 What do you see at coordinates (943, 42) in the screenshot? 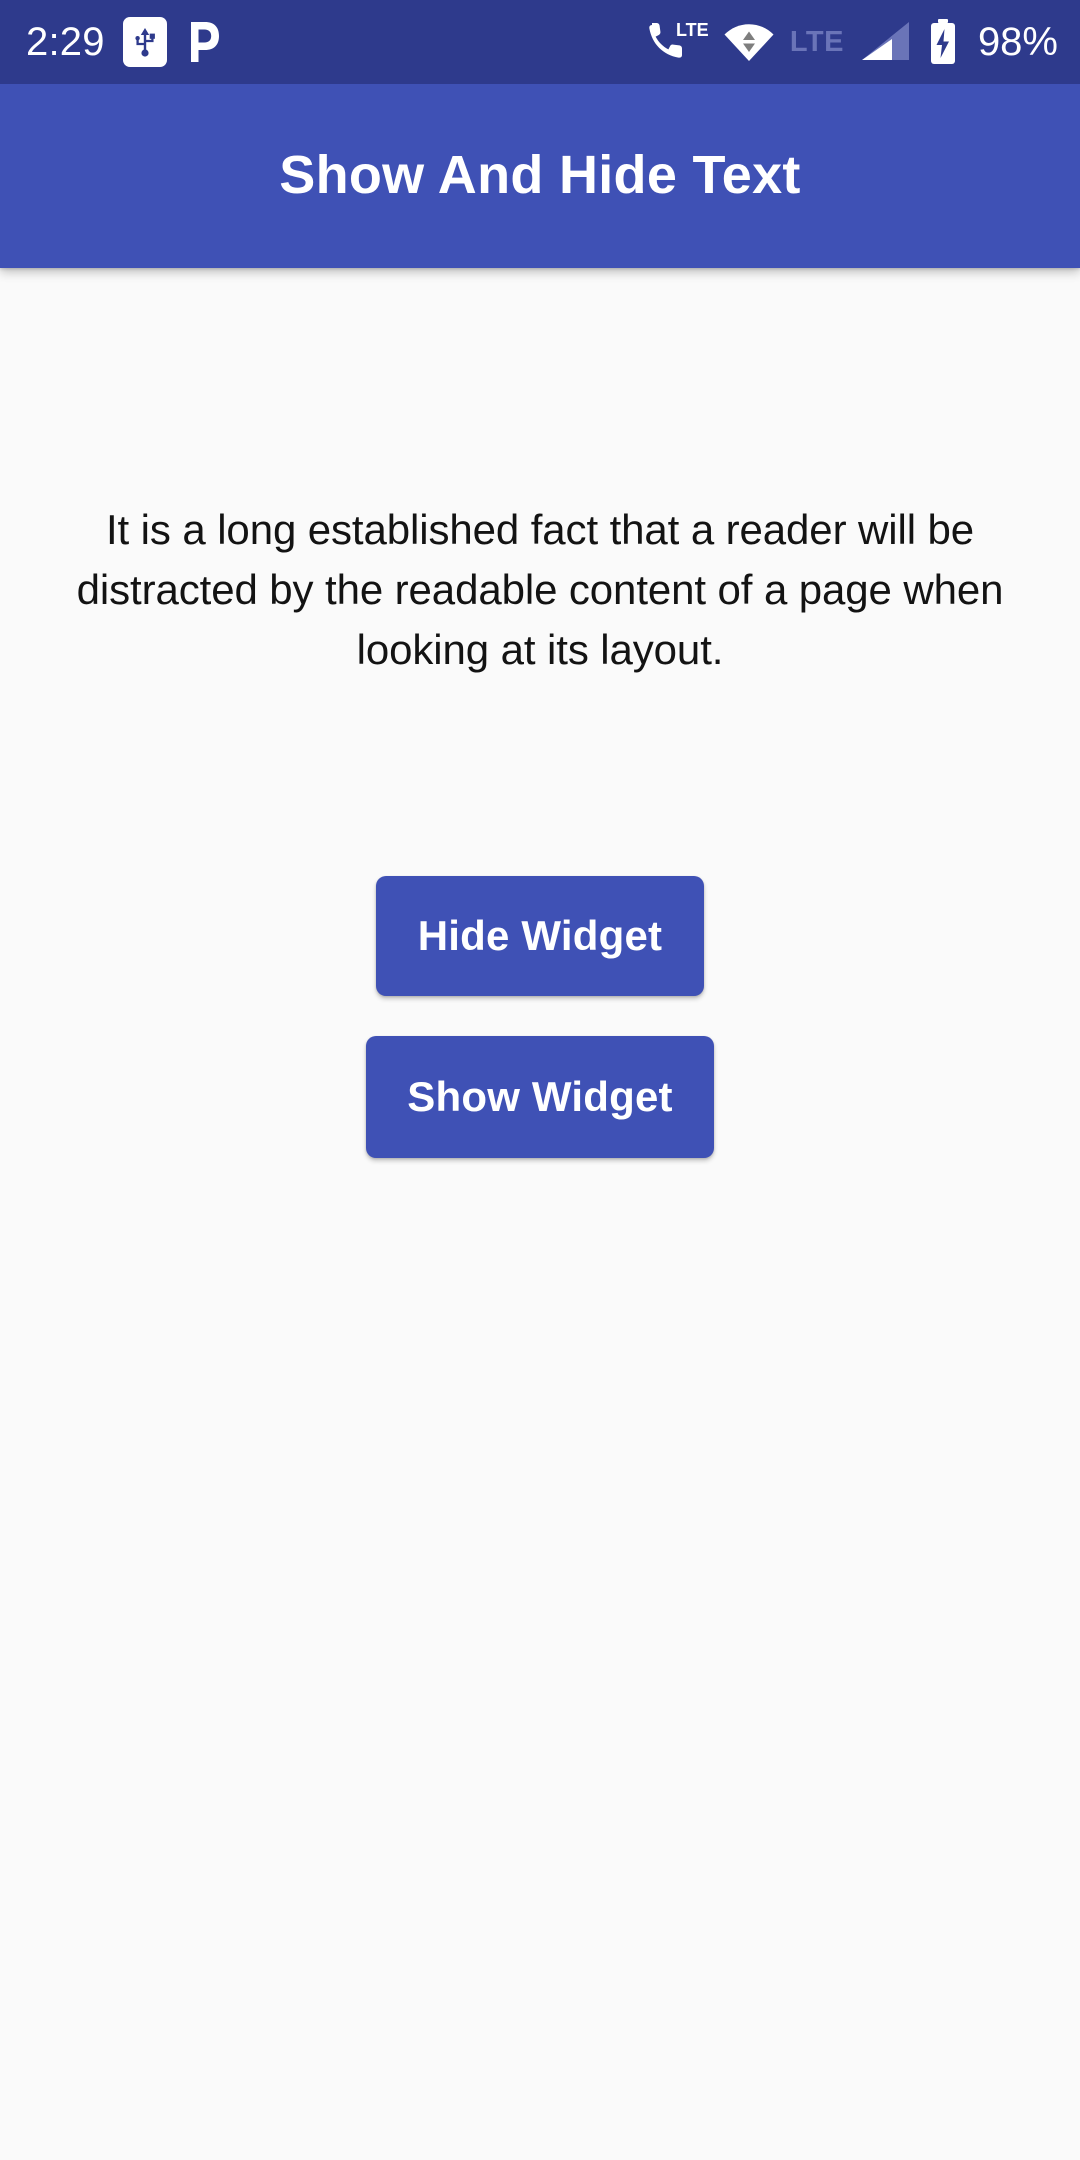
I see `battery-charging-icon` at bounding box center [943, 42].